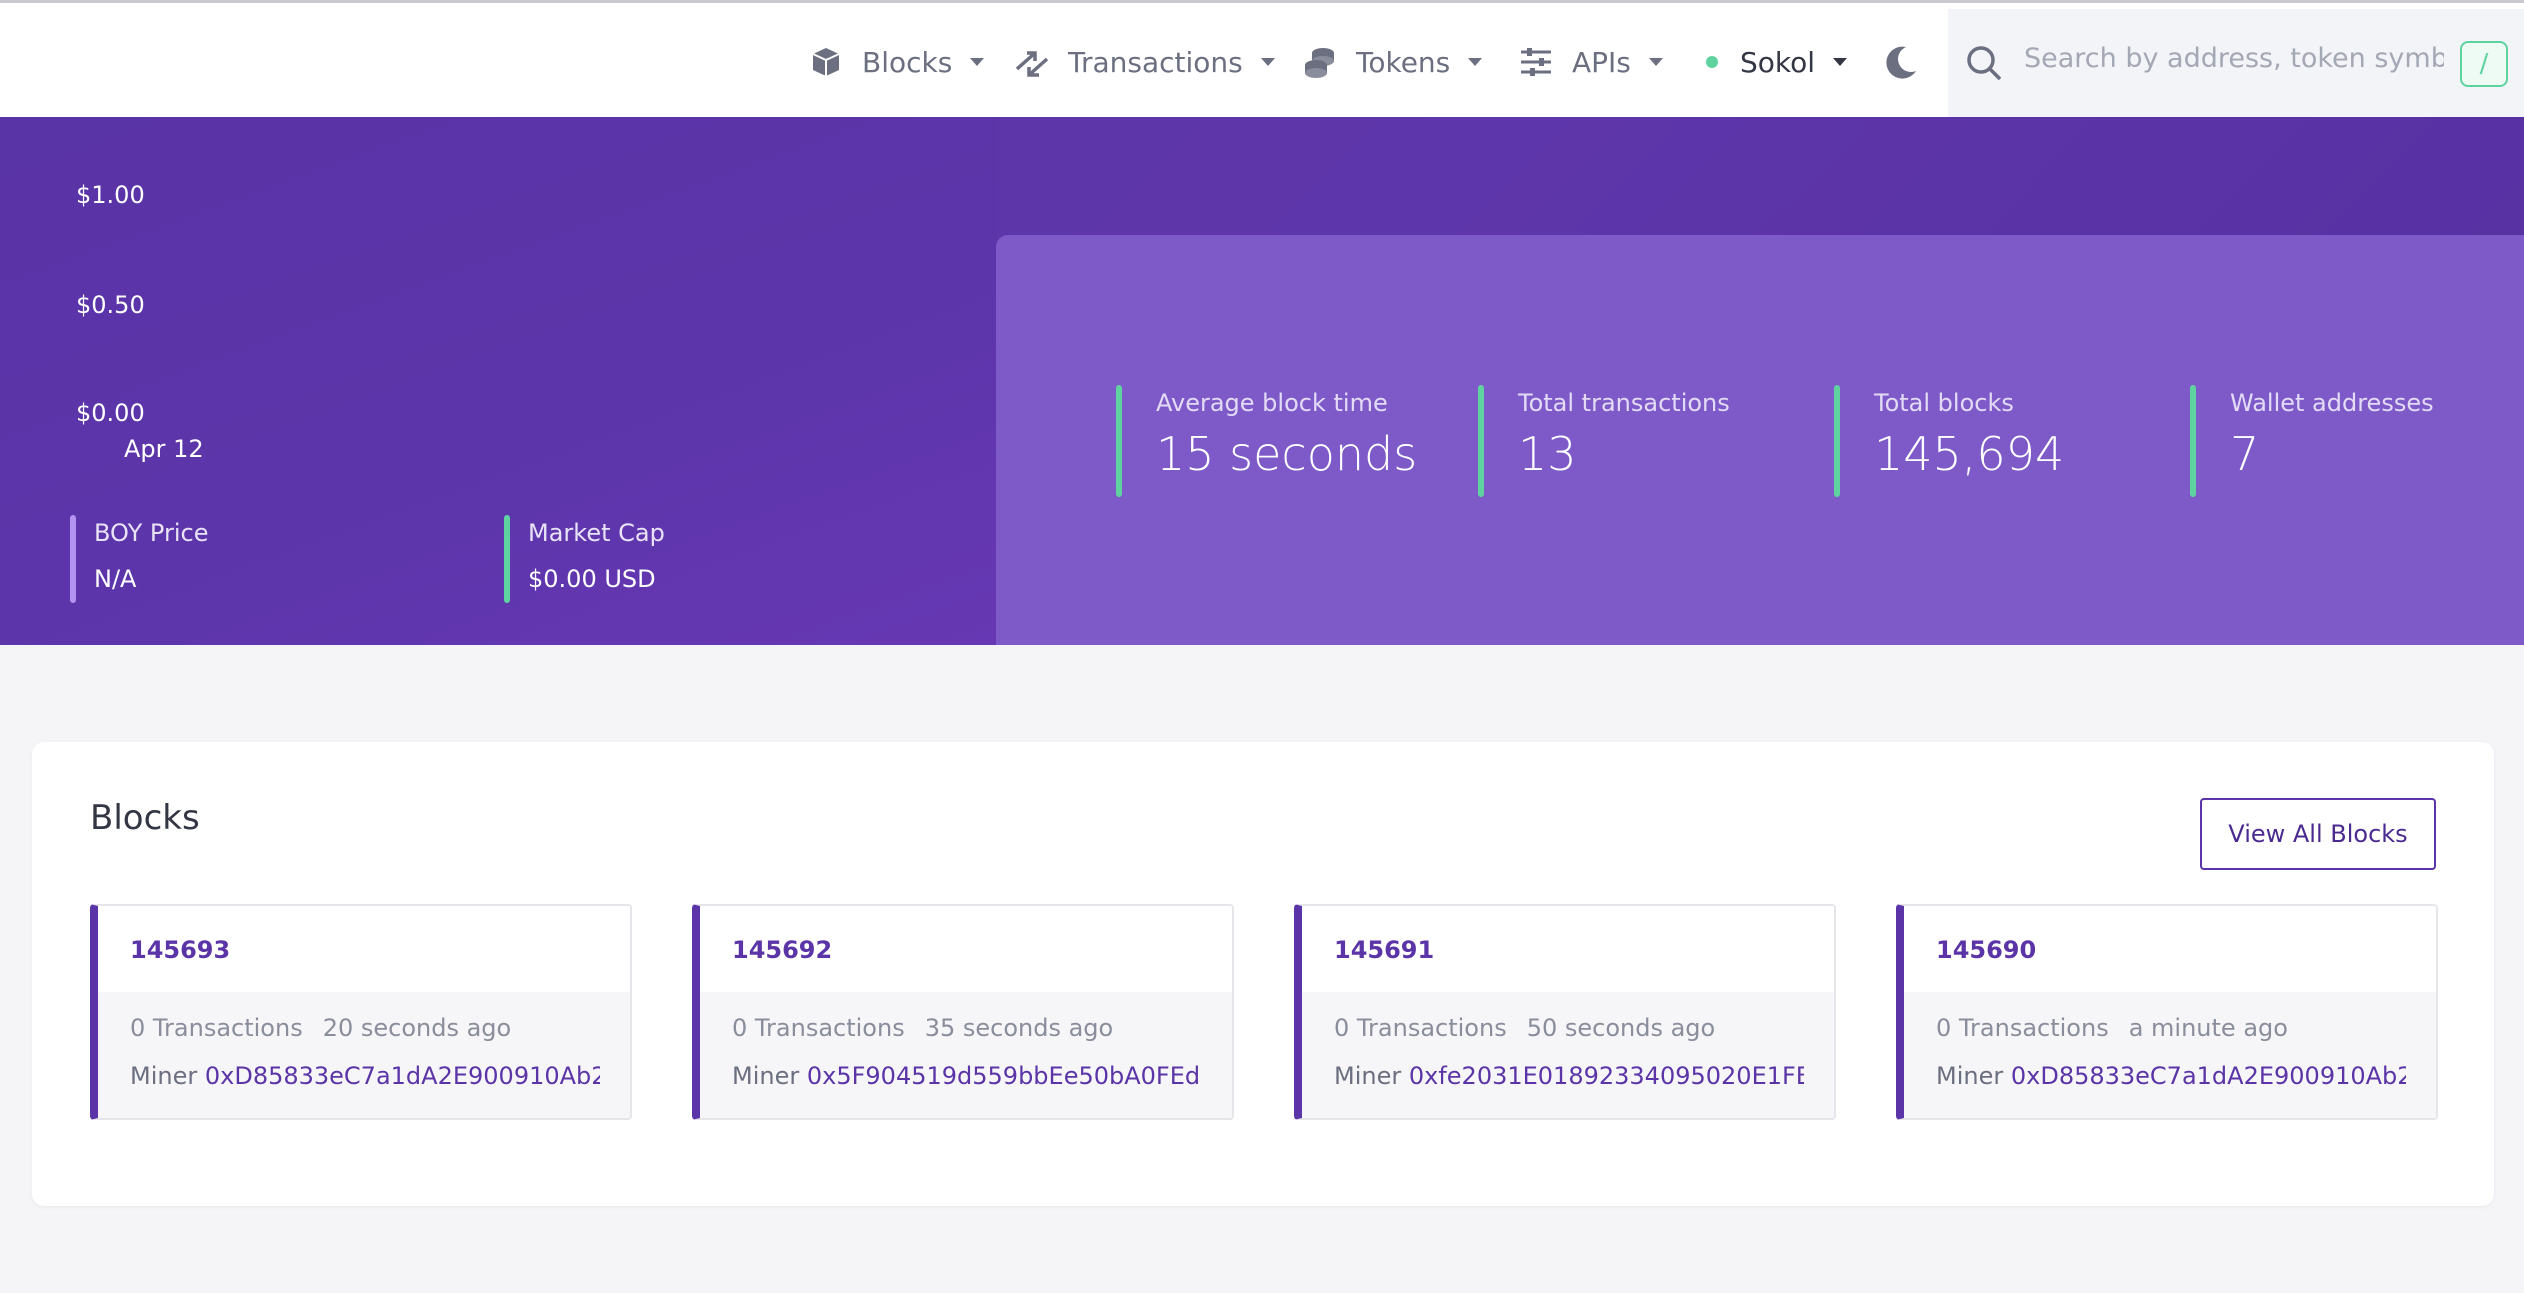 The width and height of the screenshot is (2524, 1293). I want to click on stat-label: BOY Price, so click(151, 533).